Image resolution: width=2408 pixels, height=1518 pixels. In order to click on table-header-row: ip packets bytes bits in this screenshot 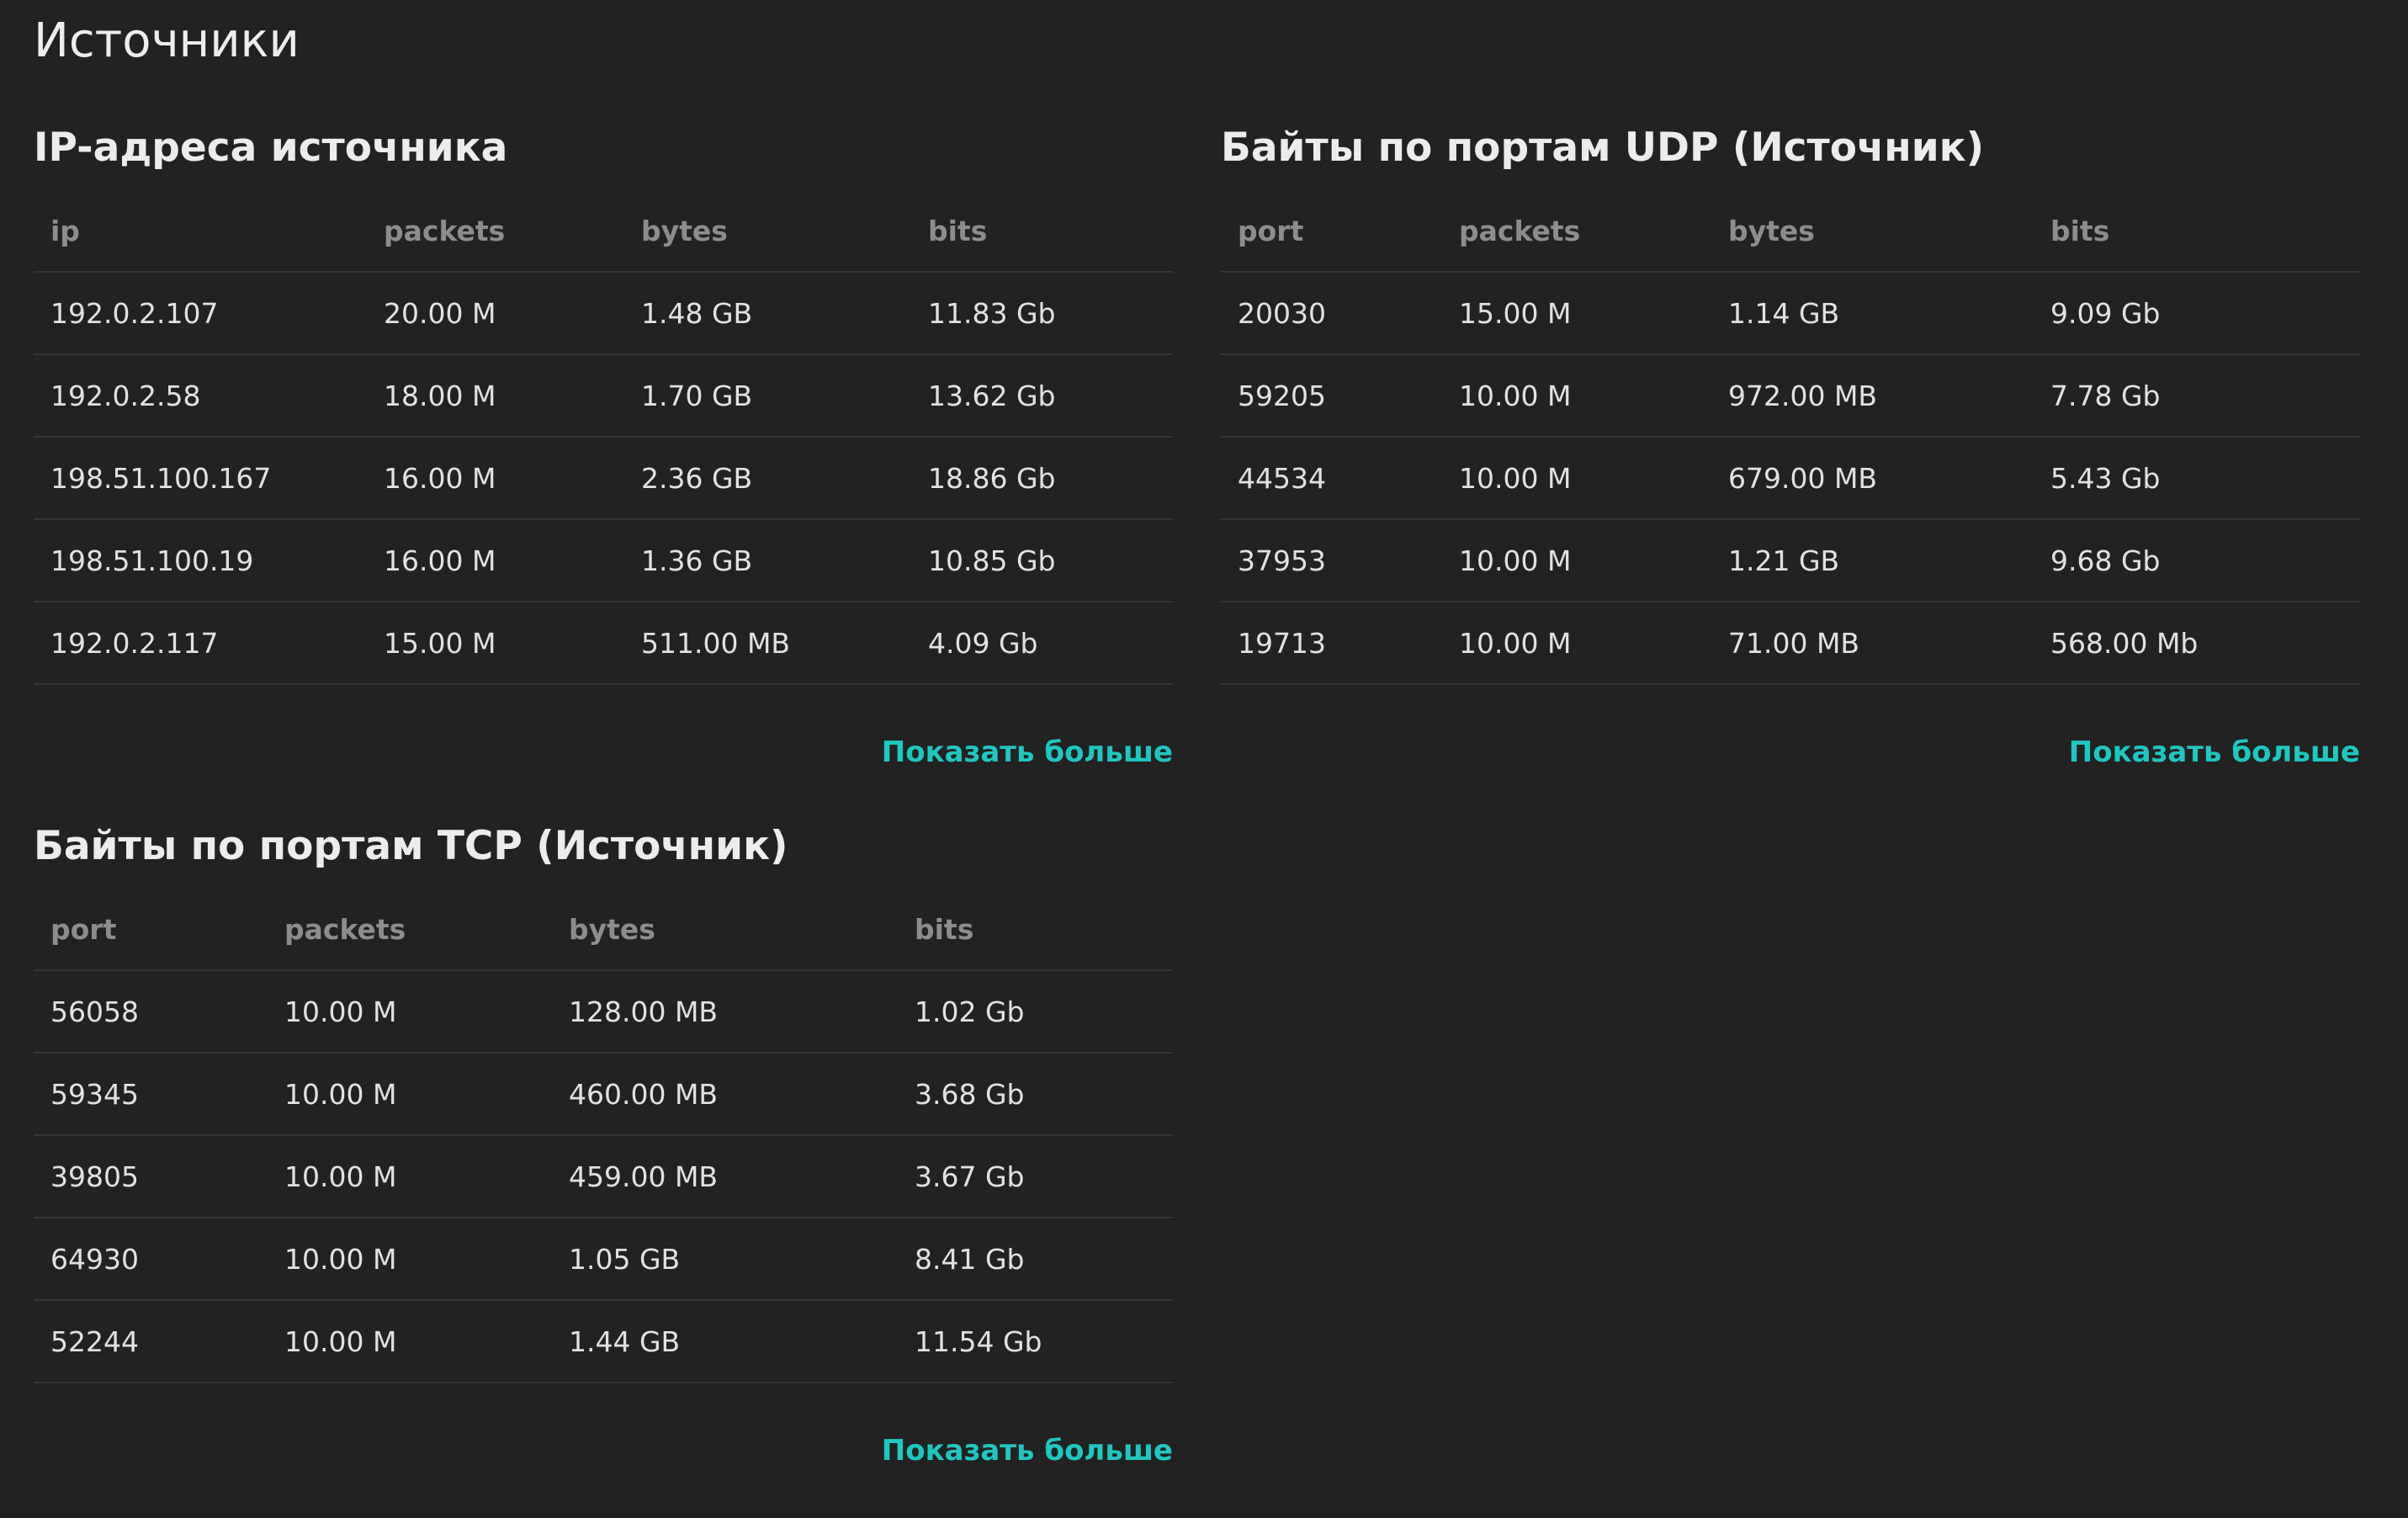, I will do `click(603, 231)`.